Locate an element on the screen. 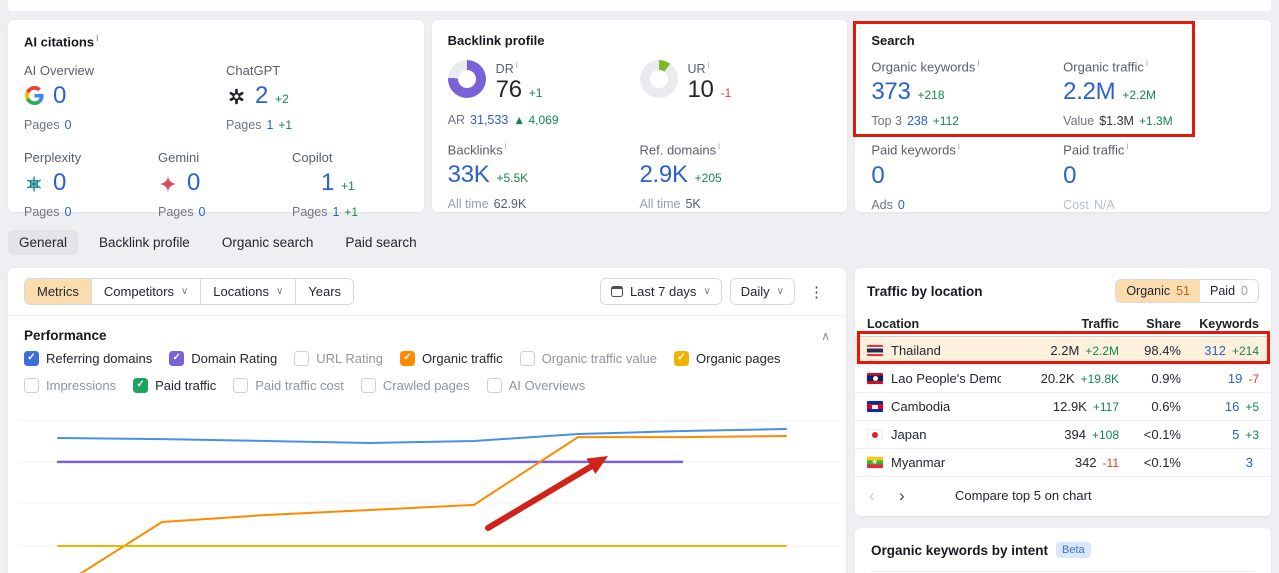  copilot-count: 1 is located at coordinates (327, 183).